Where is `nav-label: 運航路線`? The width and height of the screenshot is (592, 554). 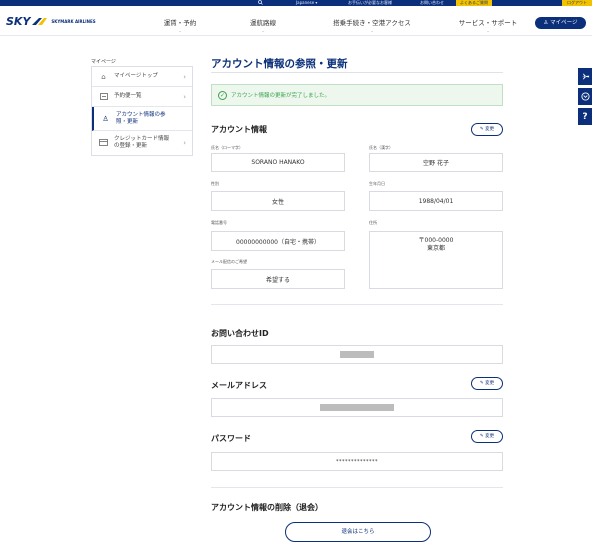
nav-label: 運航路線 is located at coordinates (263, 23).